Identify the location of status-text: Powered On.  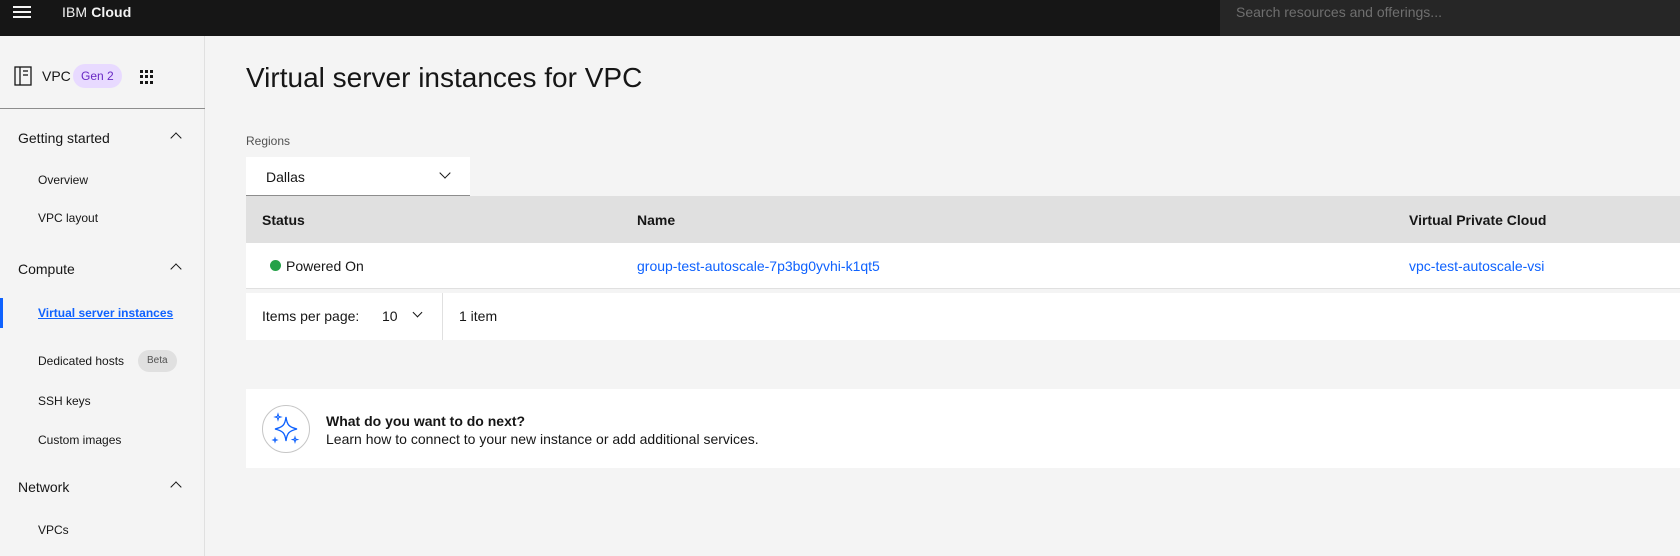
(325, 266).